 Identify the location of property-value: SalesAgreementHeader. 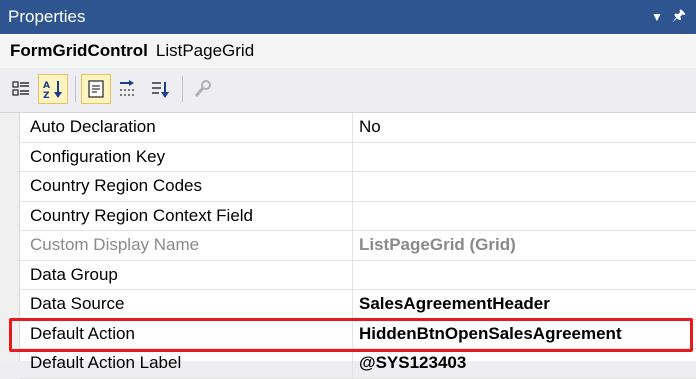
(524, 304).